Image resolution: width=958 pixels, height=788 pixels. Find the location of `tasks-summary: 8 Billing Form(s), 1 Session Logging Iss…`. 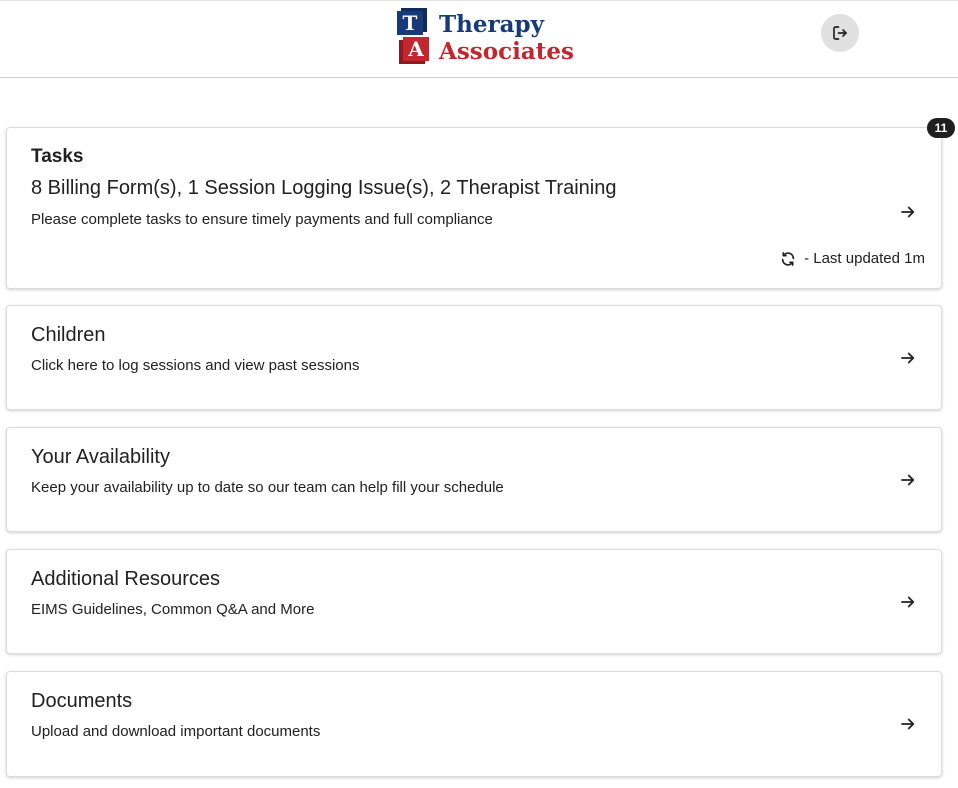

tasks-summary: 8 Billing Form(s), 1 Session Logging Iss… is located at coordinates (324, 188).